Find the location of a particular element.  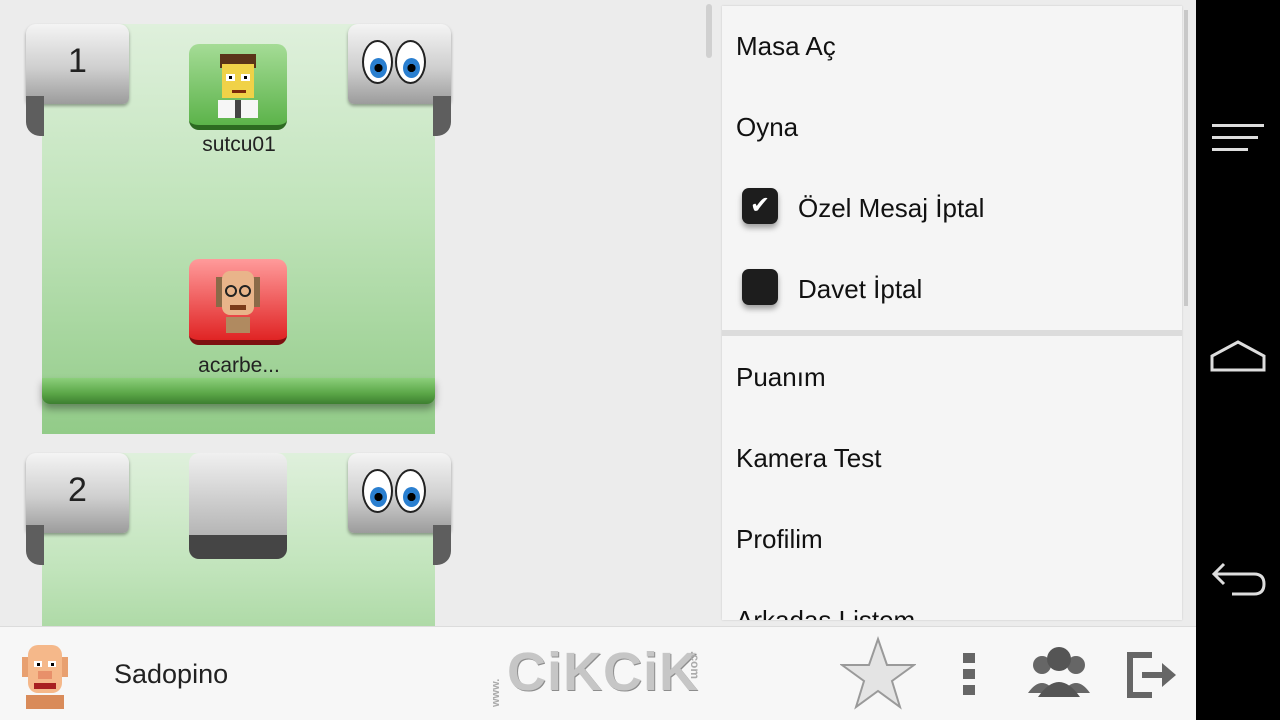

table-base is located at coordinates (238, 391).